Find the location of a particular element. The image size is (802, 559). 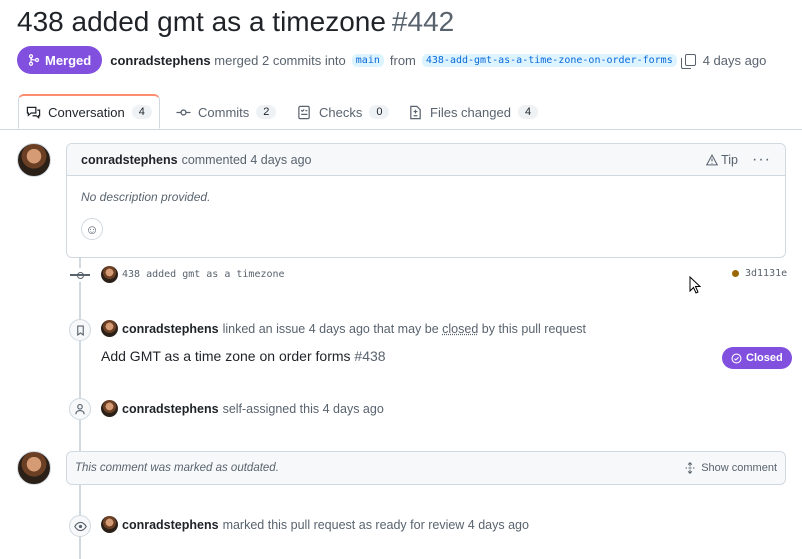

comment-text: No description provided. is located at coordinates (146, 197).